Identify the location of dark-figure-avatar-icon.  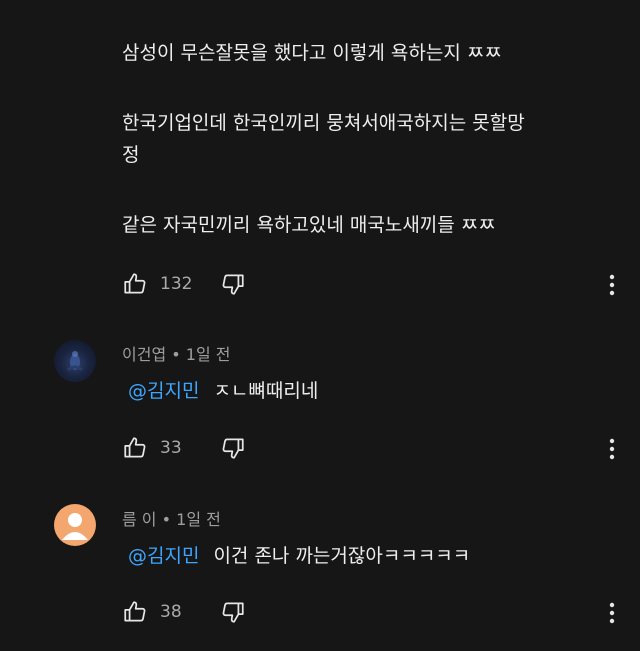
(75, 361).